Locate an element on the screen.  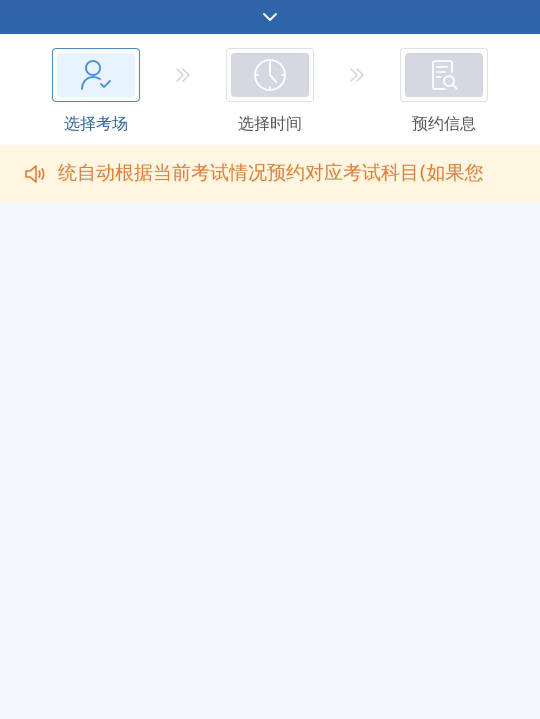
step-tile is located at coordinates (96, 75).